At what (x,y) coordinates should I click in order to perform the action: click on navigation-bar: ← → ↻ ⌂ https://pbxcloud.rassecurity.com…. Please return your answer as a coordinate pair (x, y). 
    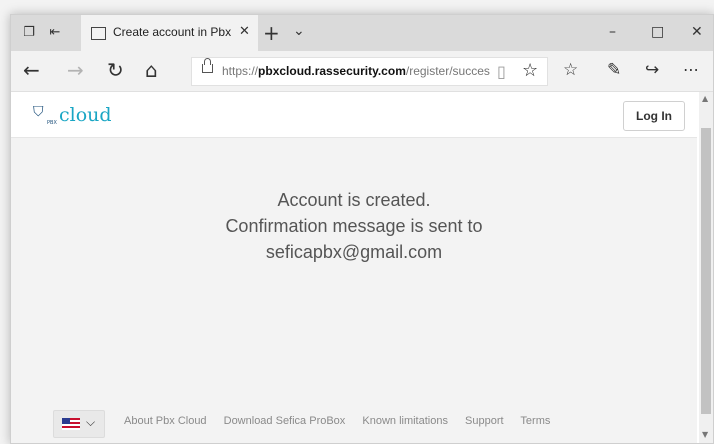
    Looking at the image, I should click on (362, 71).